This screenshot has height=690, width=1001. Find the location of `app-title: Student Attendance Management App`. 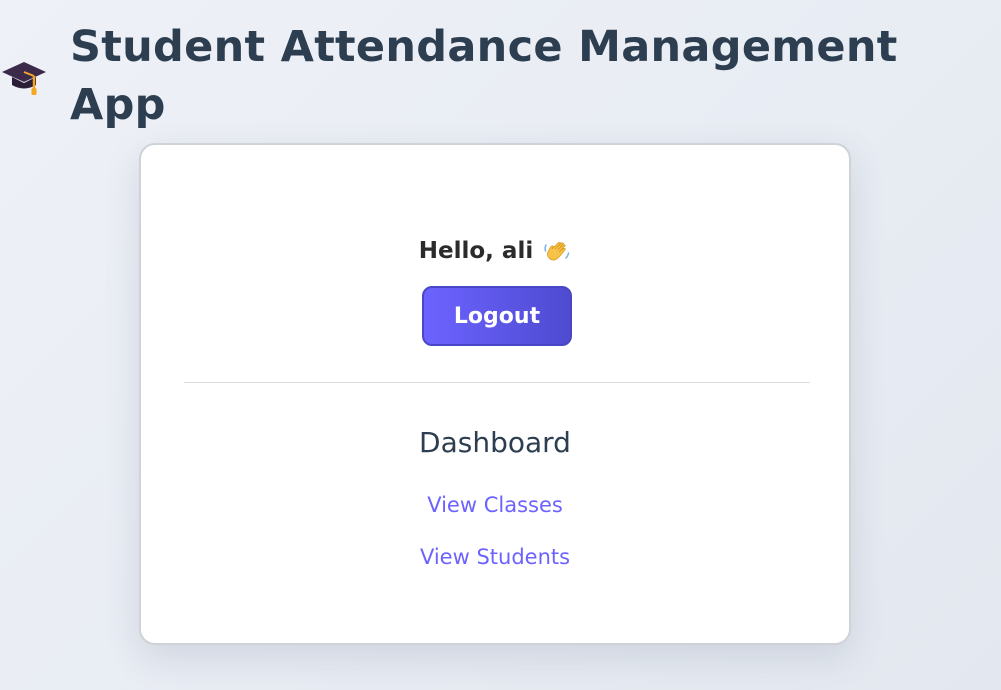

app-title: Student Attendance Management App is located at coordinates (484, 76).